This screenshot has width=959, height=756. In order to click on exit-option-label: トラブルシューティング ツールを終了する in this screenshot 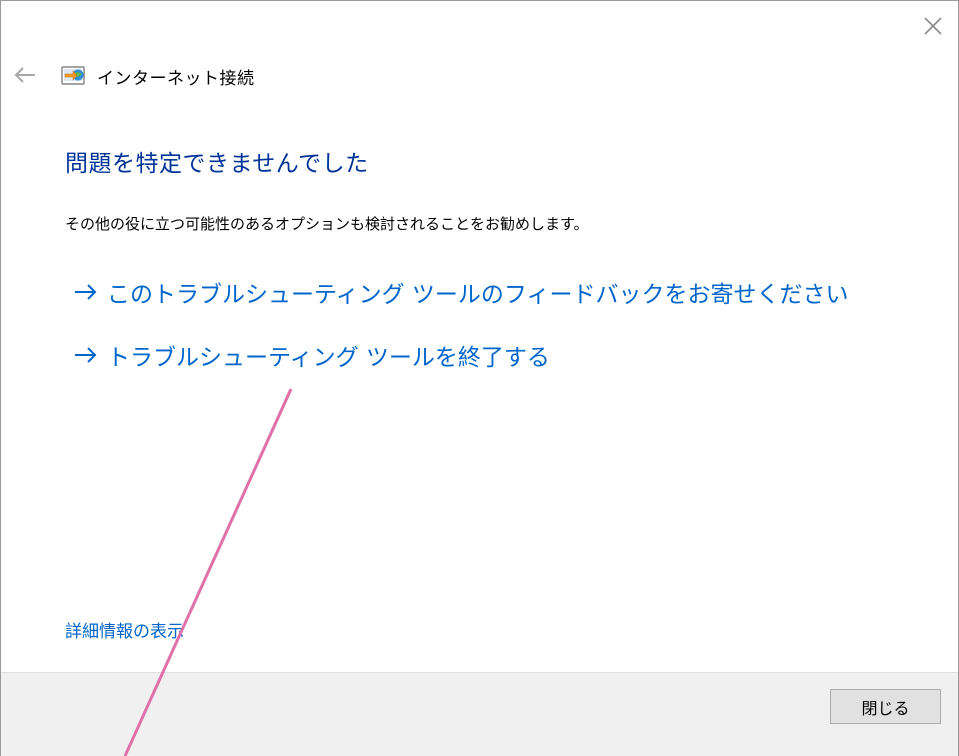, I will do `click(328, 358)`.